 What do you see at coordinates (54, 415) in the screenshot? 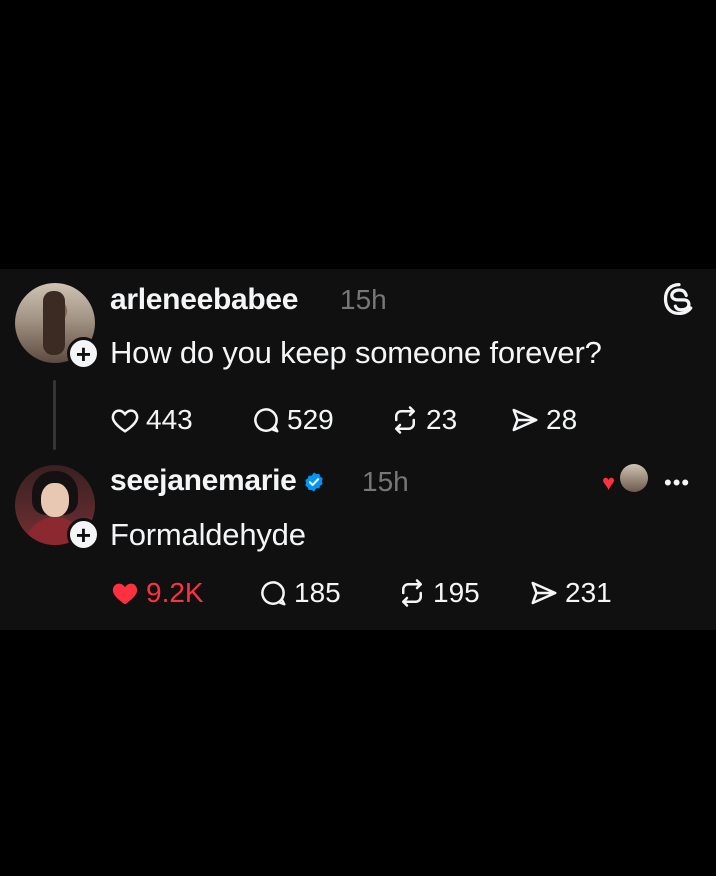
I see `thread-connector-line` at bounding box center [54, 415].